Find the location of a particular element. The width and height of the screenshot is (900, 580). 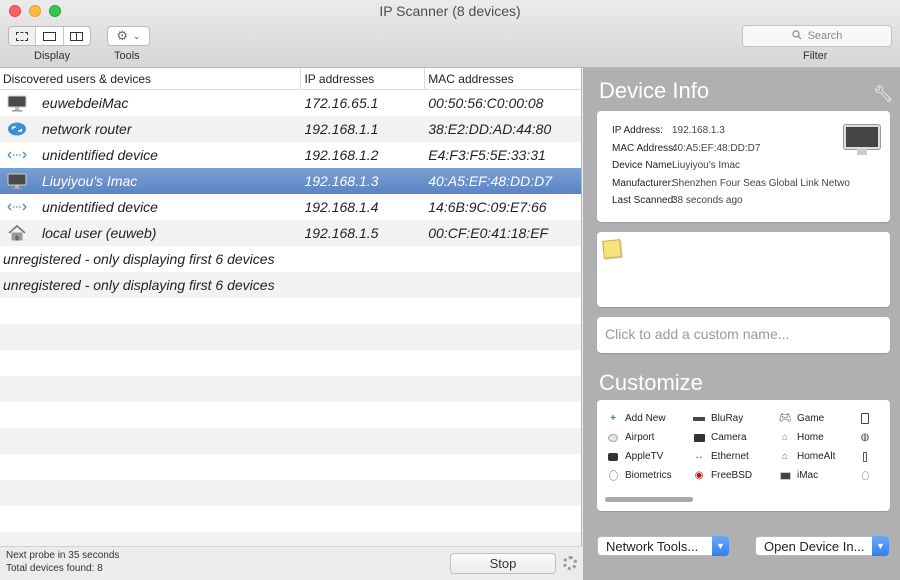

filter-label: Filter is located at coordinates (815, 56).